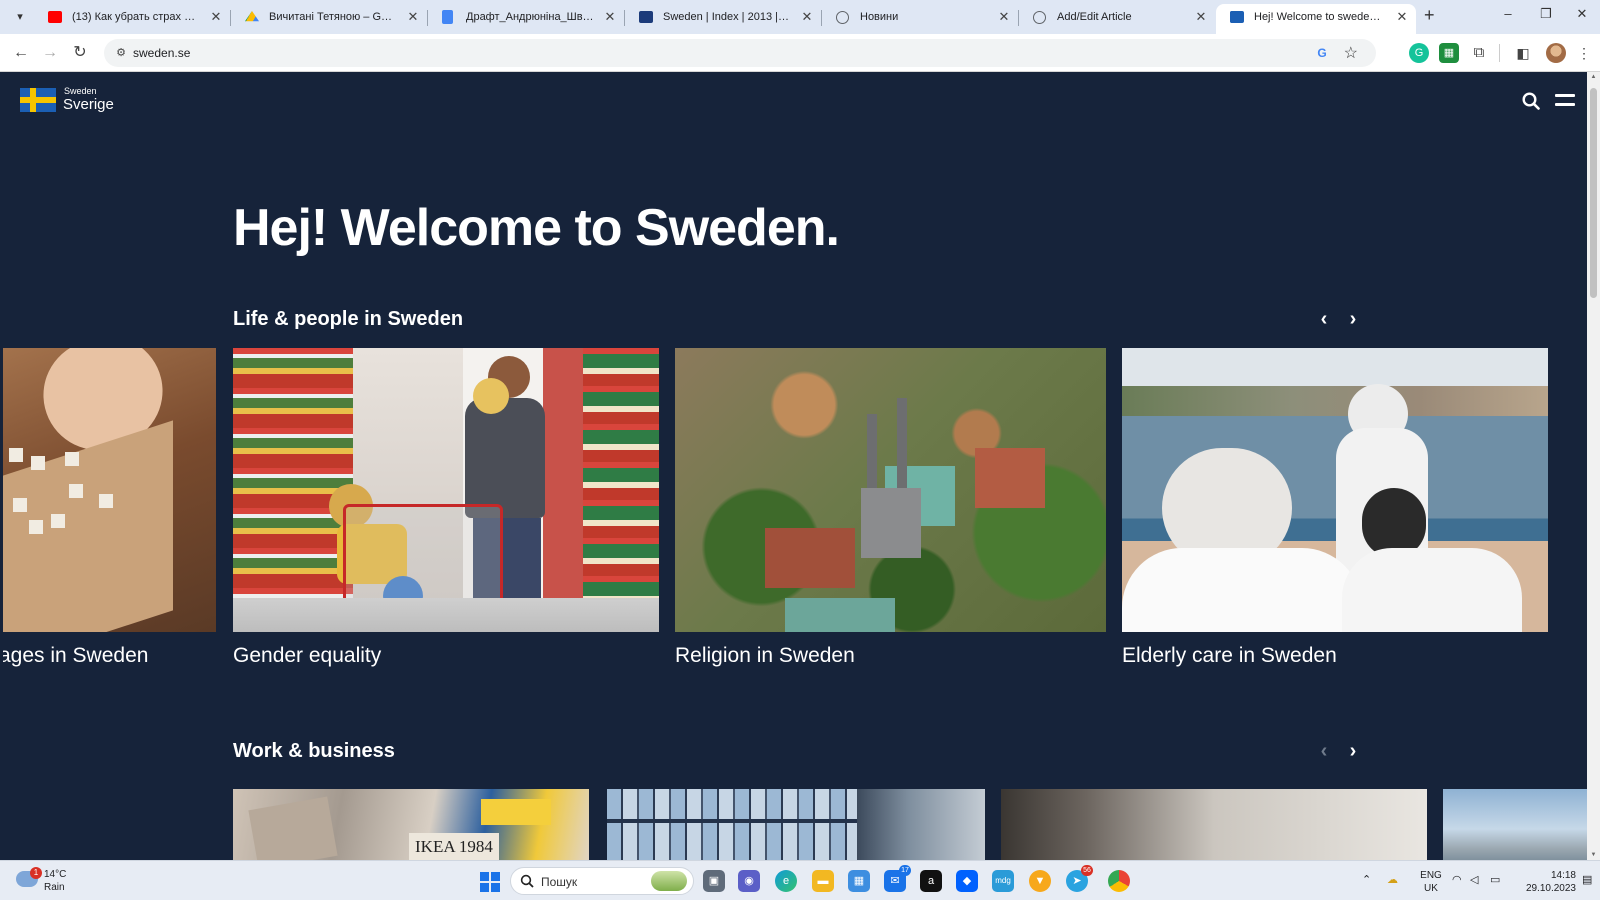  I want to click on tab-title: Sweden | Index | 2013 | Gender, so click(727, 17).